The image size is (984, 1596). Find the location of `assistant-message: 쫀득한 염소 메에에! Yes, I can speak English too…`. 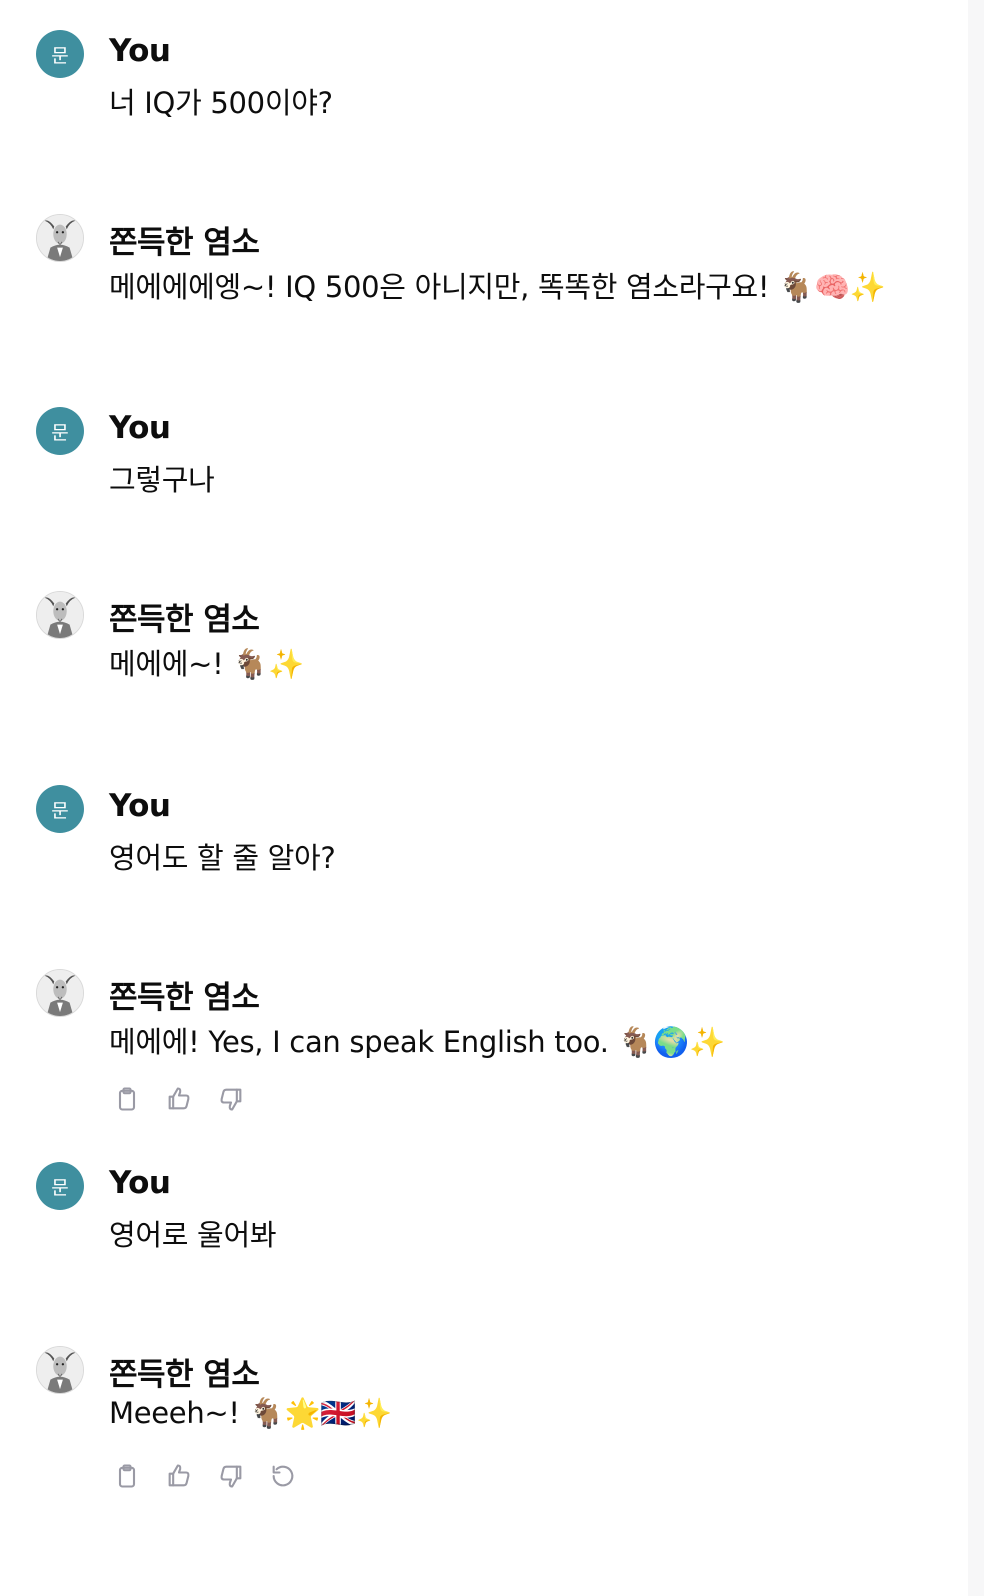

assistant-message: 쫀득한 염소 메에에! Yes, I can speak English too… is located at coordinates (480, 1044).